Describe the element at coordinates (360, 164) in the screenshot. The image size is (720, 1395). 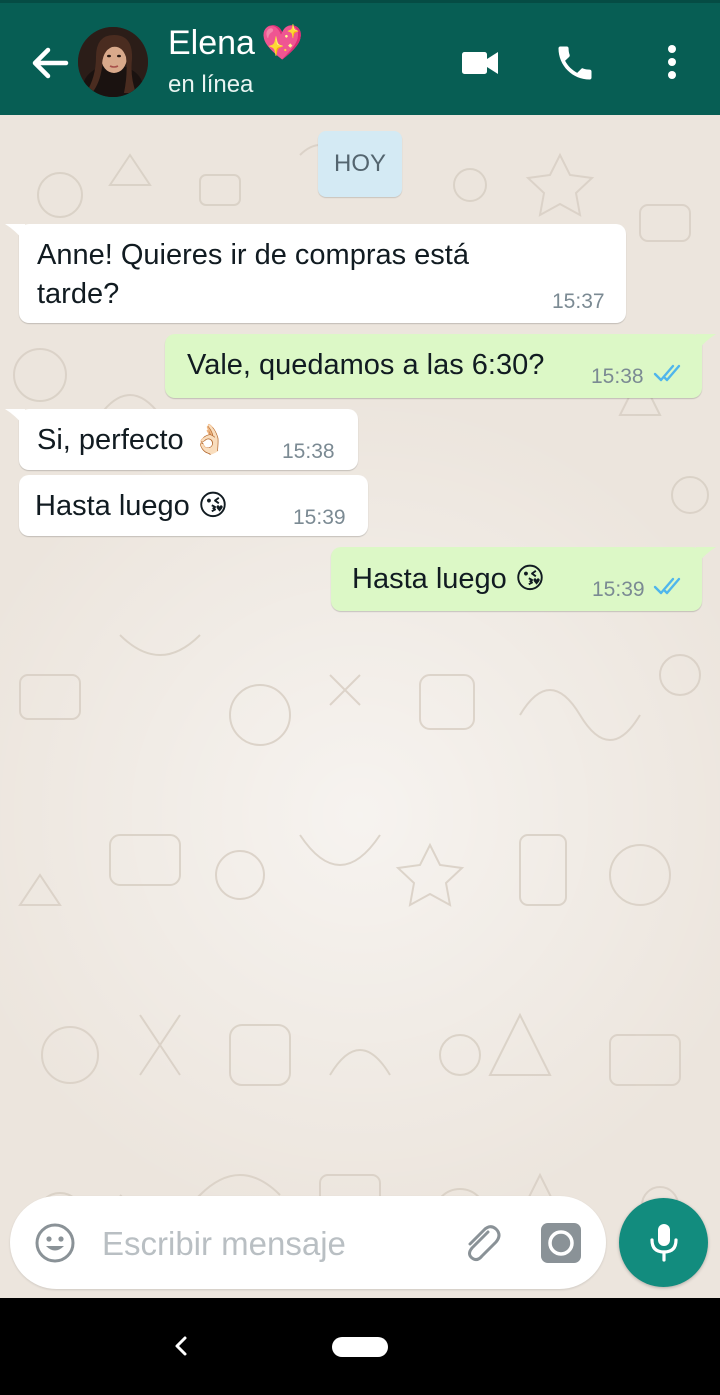
I see `date-separator: HOY` at that location.